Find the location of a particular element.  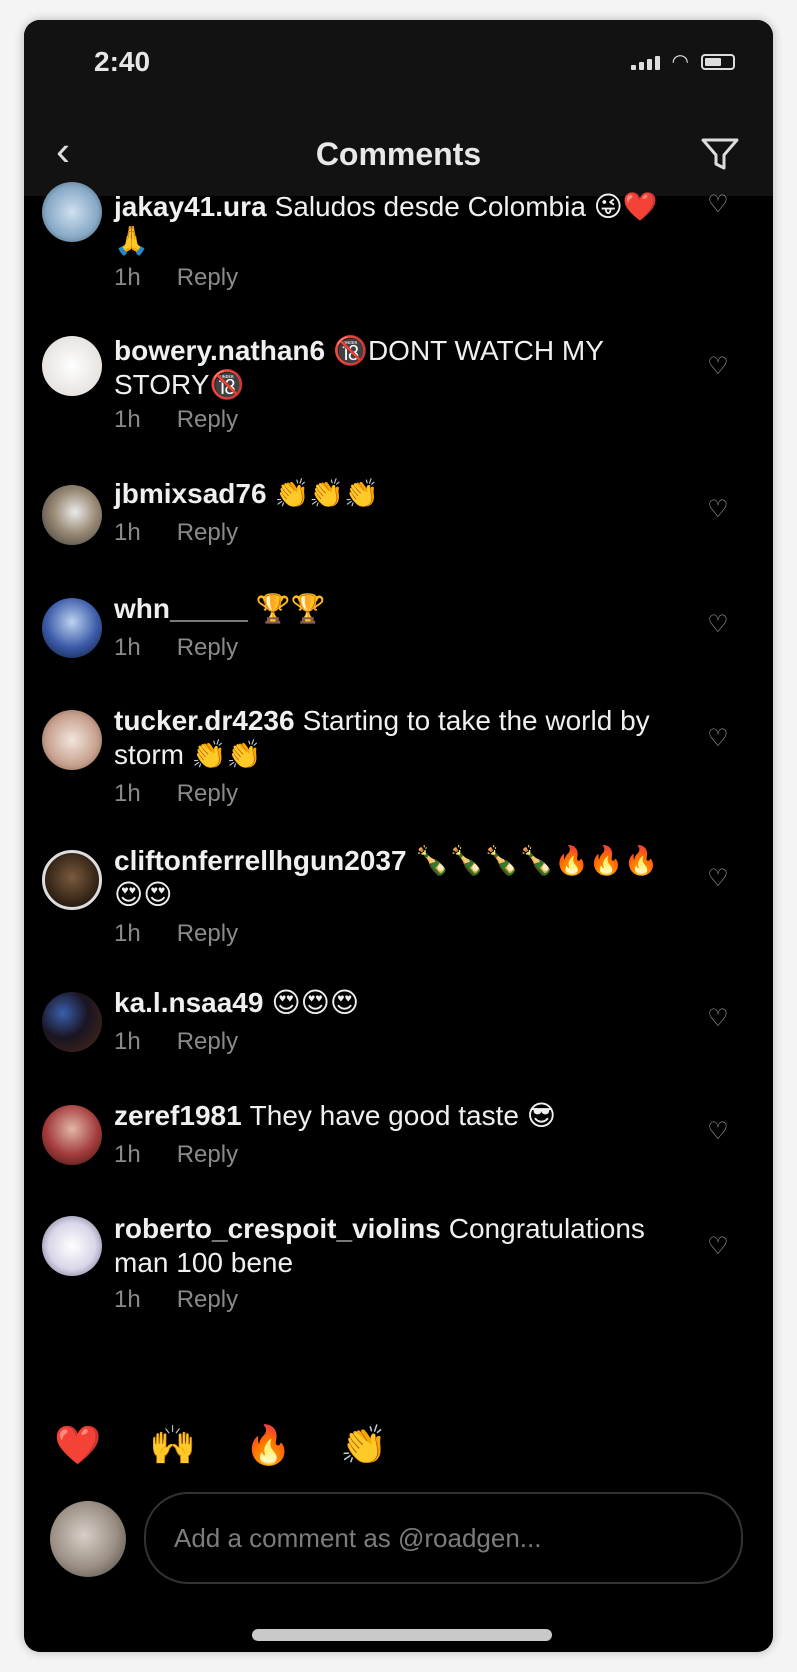

signal-icon is located at coordinates (645, 62).